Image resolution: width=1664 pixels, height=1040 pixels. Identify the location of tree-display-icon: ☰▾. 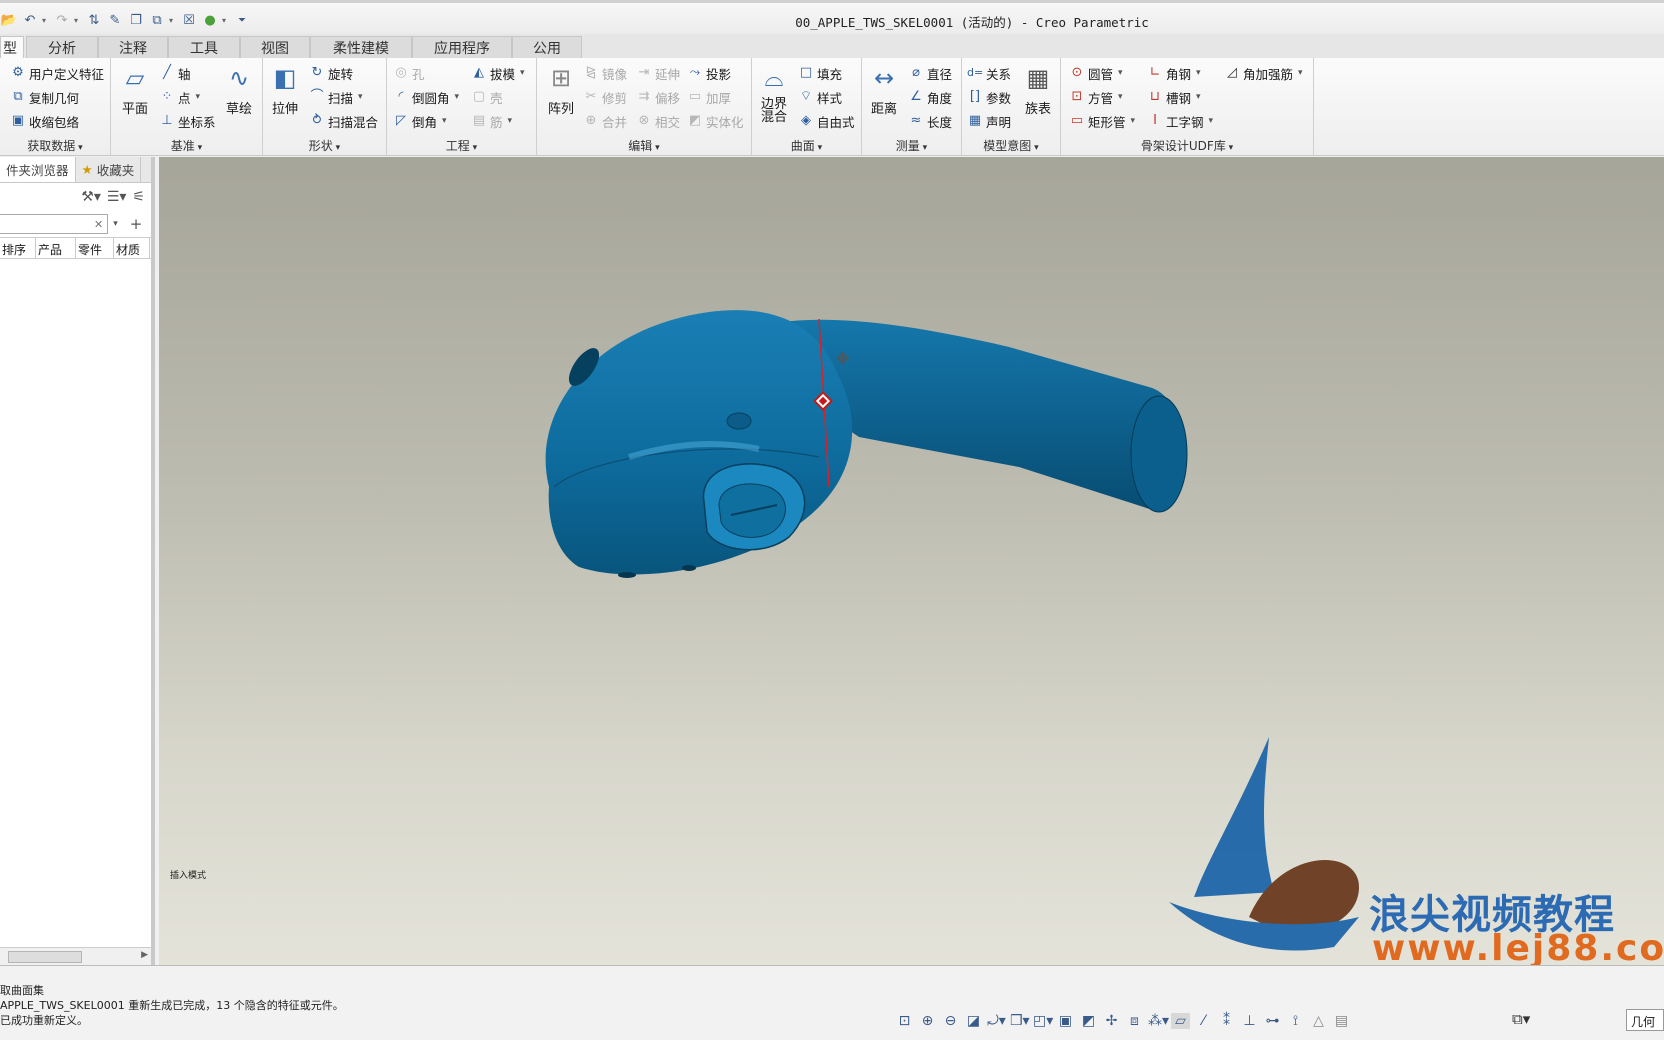
(117, 197).